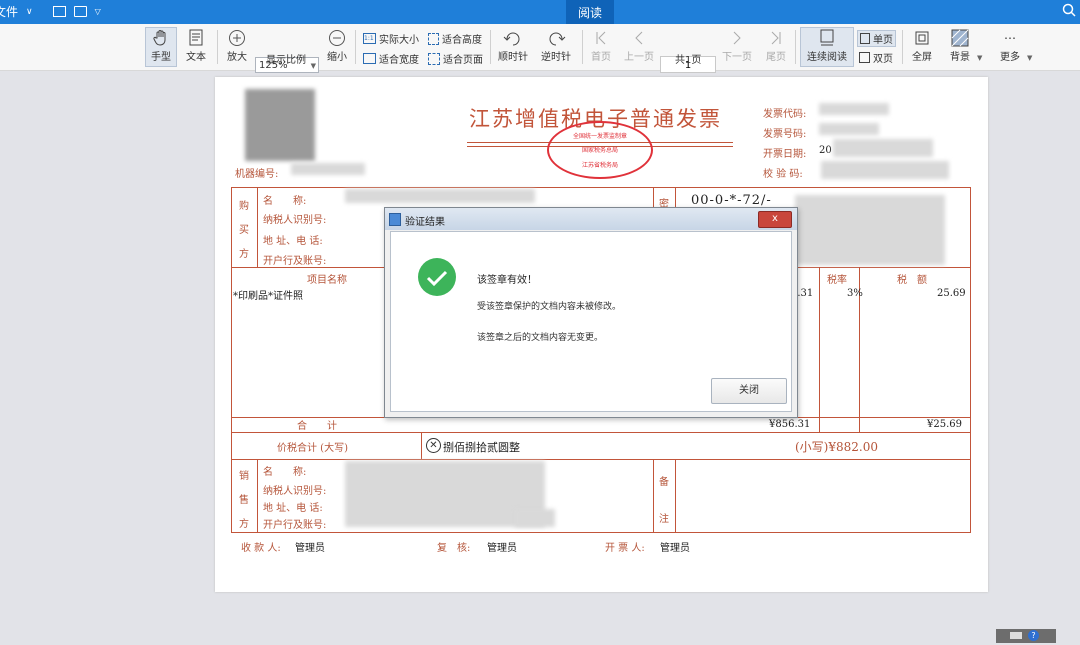 Image resolution: width=1080 pixels, height=645 pixels. I want to click on total-pages-label: 共1页, so click(688, 60).